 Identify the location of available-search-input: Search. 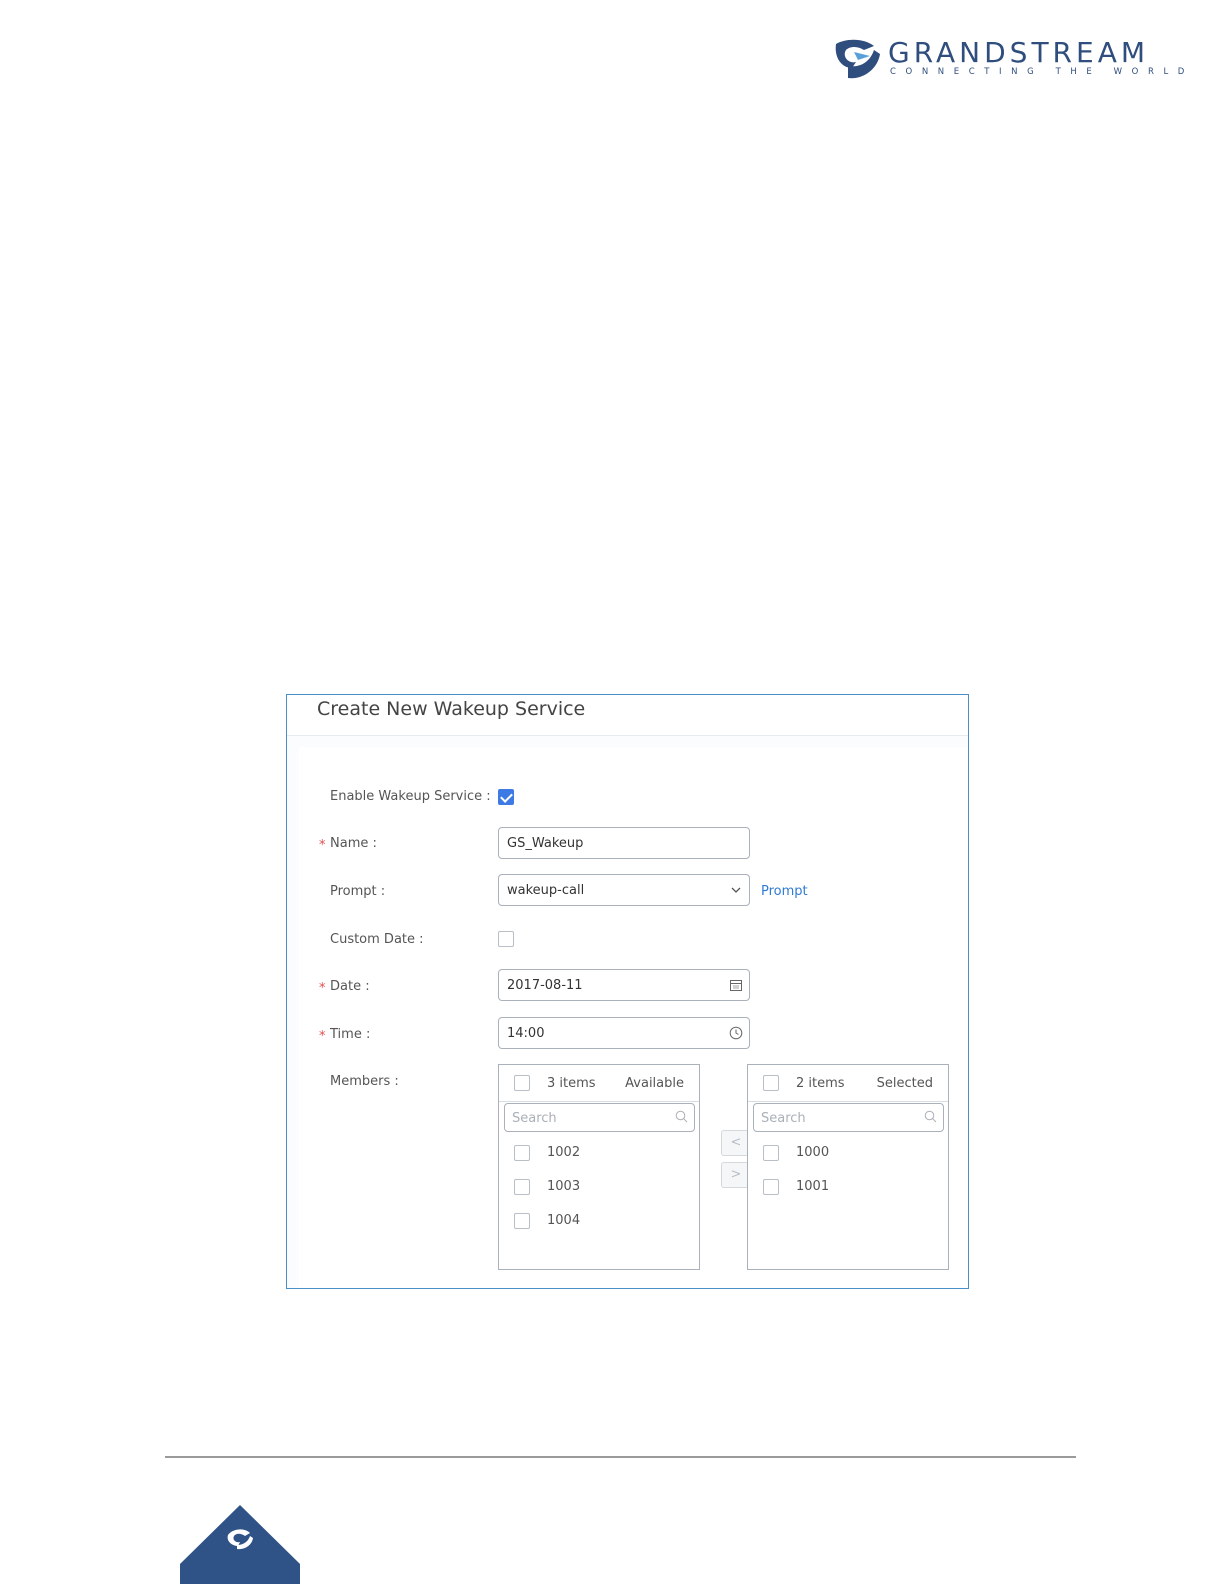
(599, 1117).